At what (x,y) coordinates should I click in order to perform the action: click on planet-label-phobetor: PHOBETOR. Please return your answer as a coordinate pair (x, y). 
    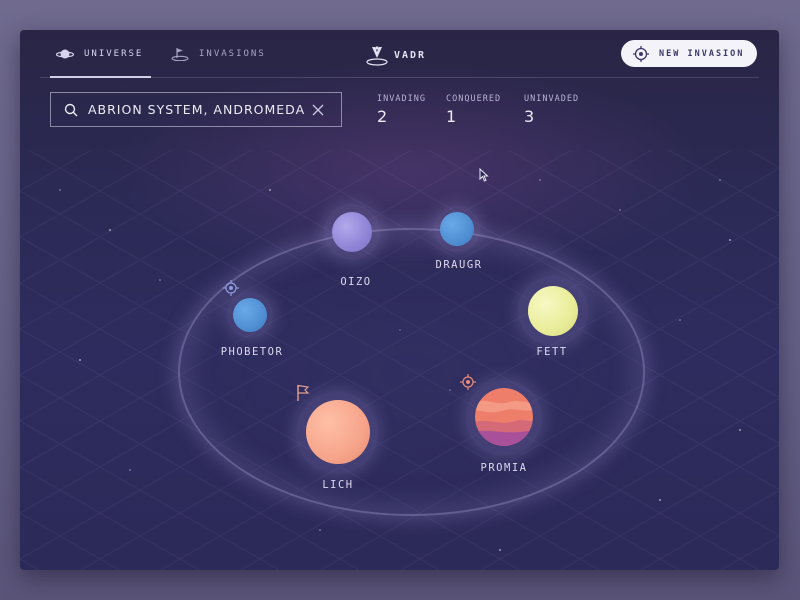
    Looking at the image, I should click on (252, 352).